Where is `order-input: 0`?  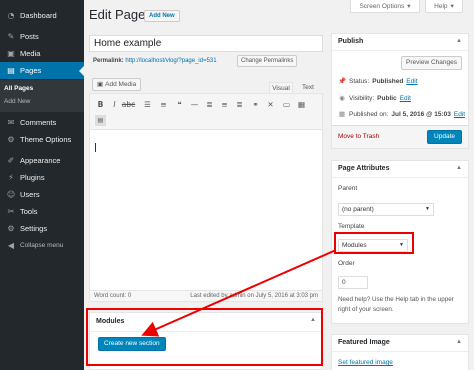 order-input: 0 is located at coordinates (353, 282).